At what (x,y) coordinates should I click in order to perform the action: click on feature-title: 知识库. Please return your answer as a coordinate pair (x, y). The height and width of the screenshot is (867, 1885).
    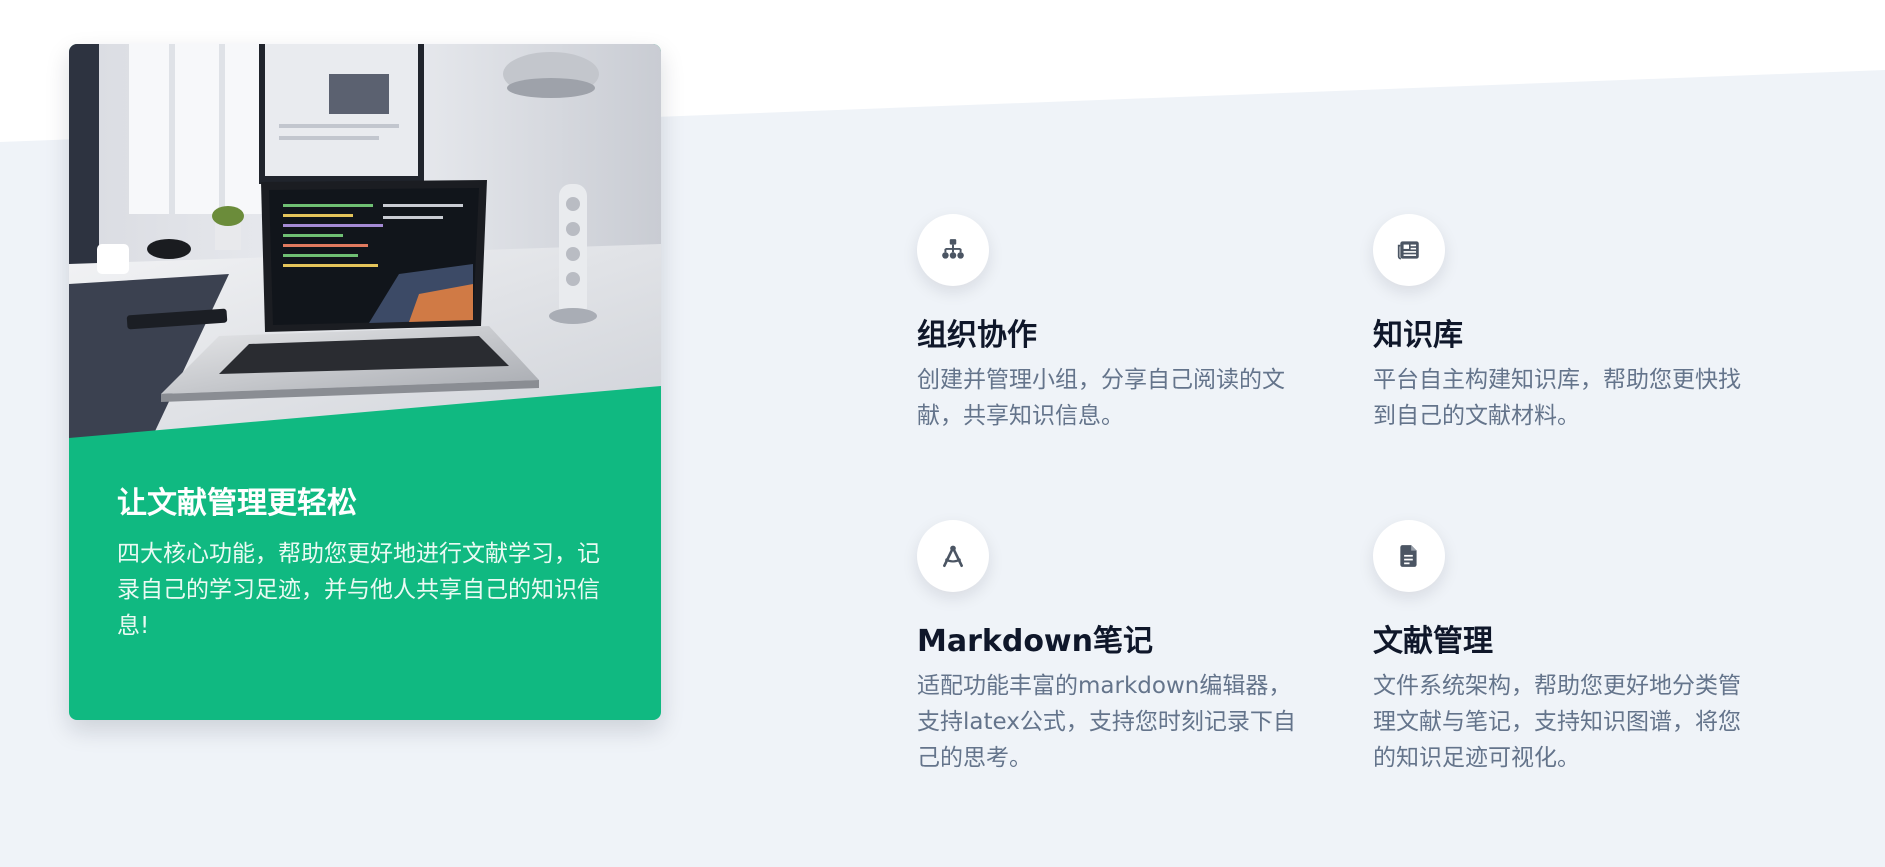
    Looking at the image, I should click on (1418, 335).